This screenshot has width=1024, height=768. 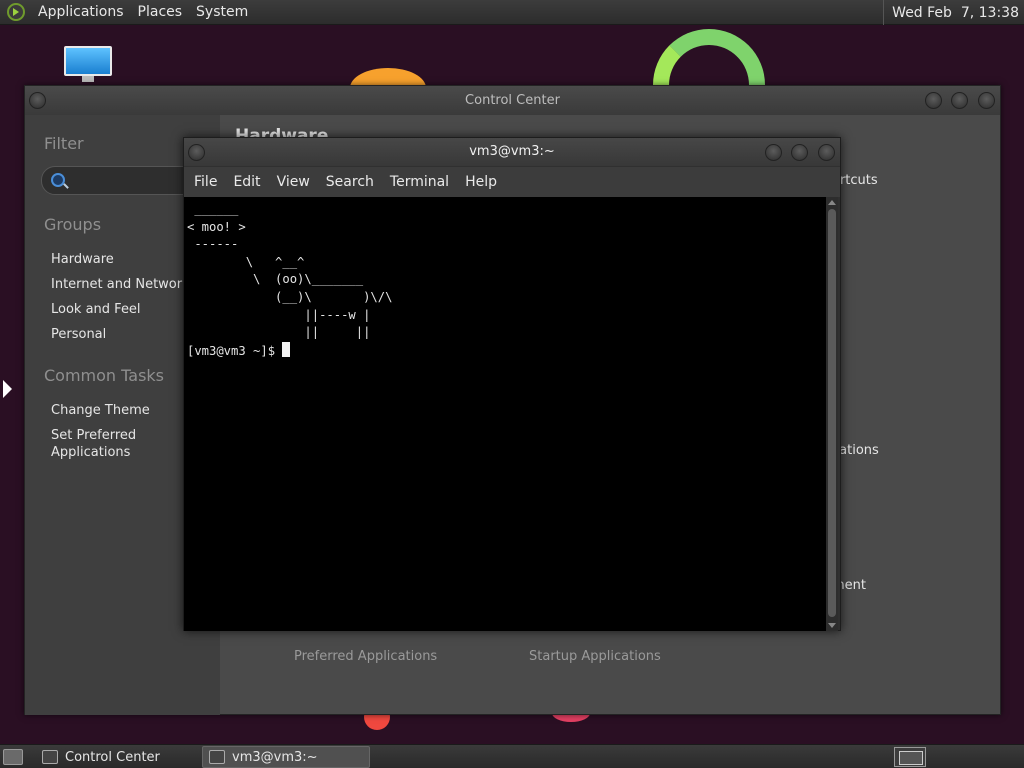 I want to click on window-title: vm3@vm3:~, so click(x=512, y=151).